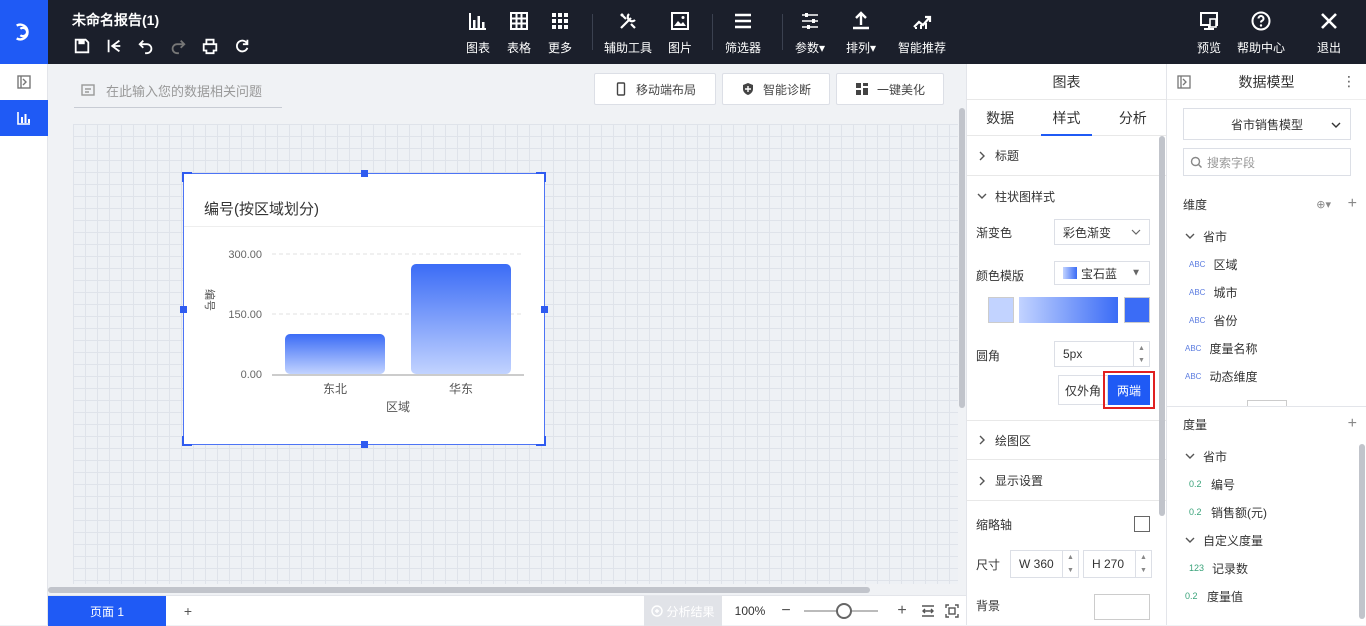  Describe the element at coordinates (928, 611) in the screenshot. I see `fit-width-icon` at that location.